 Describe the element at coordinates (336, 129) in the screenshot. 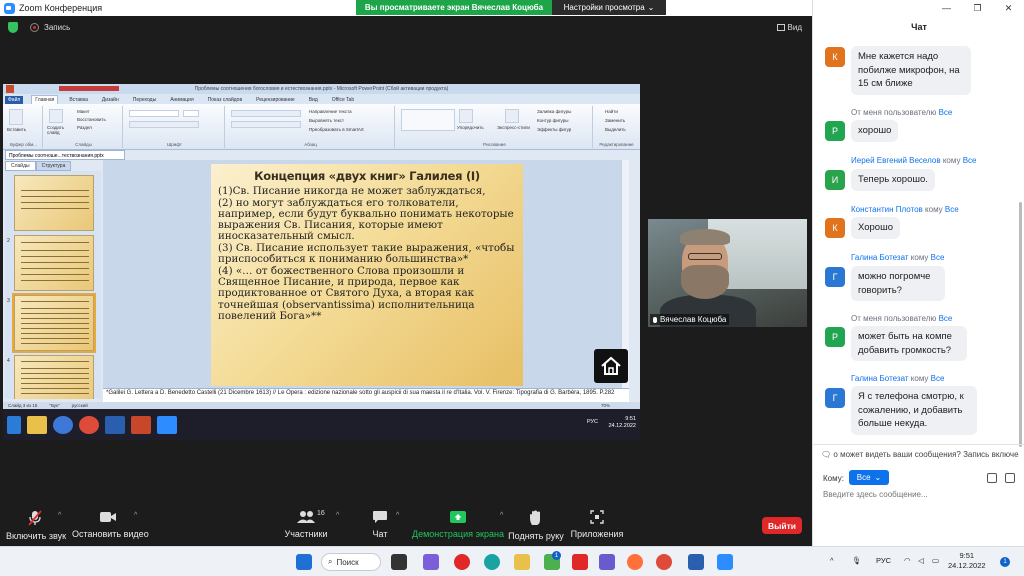

I see `smartart-button: Преобразовать в SmartArt` at that location.